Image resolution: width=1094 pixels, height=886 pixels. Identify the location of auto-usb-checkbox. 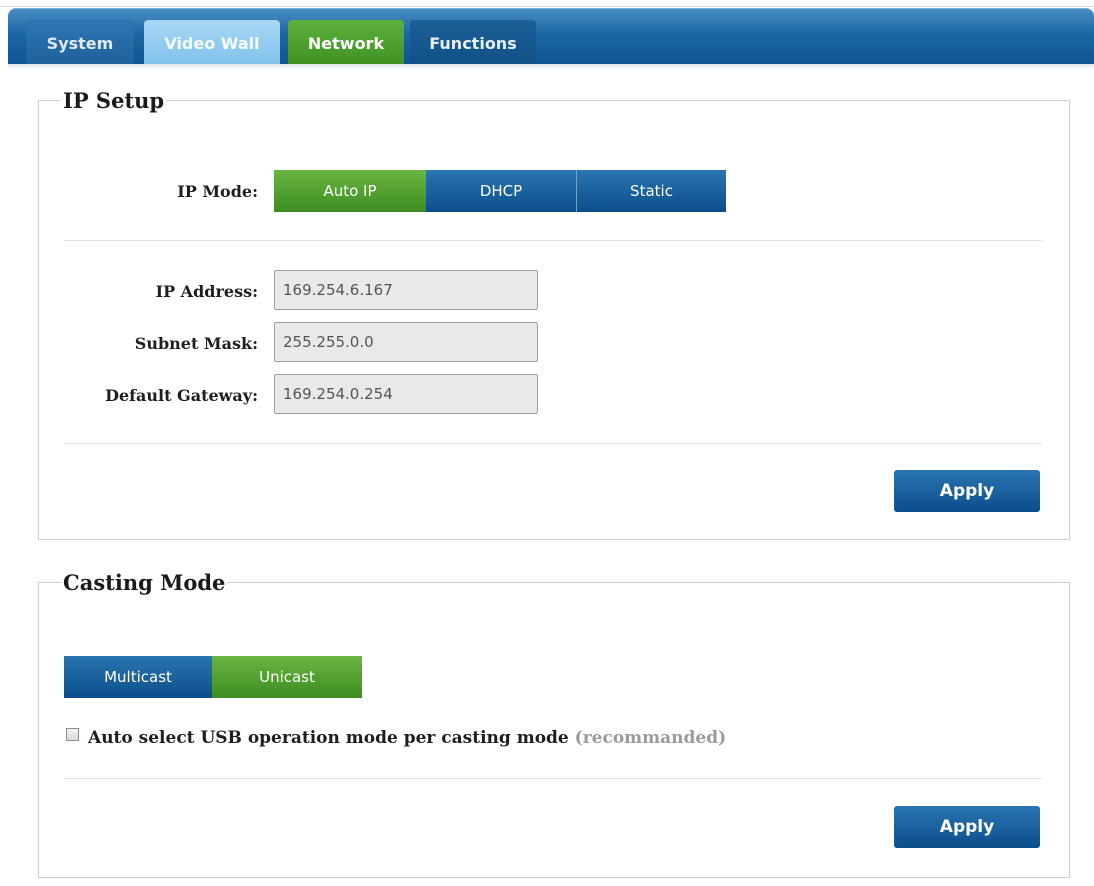
(72, 734).